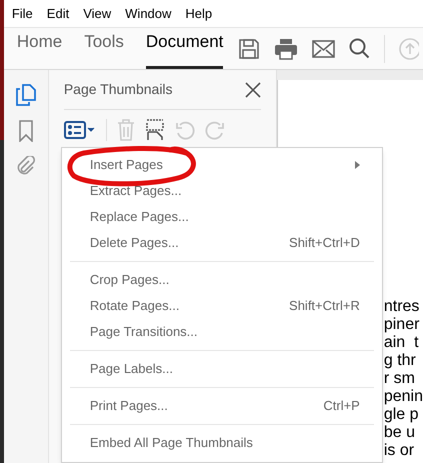  Describe the element at coordinates (252, 90) in the screenshot. I see `close-icon` at that location.